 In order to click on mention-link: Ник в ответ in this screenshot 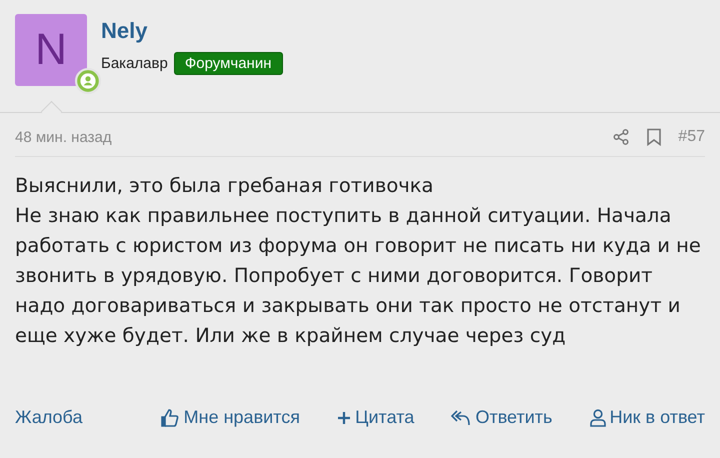, I will do `click(647, 417)`.